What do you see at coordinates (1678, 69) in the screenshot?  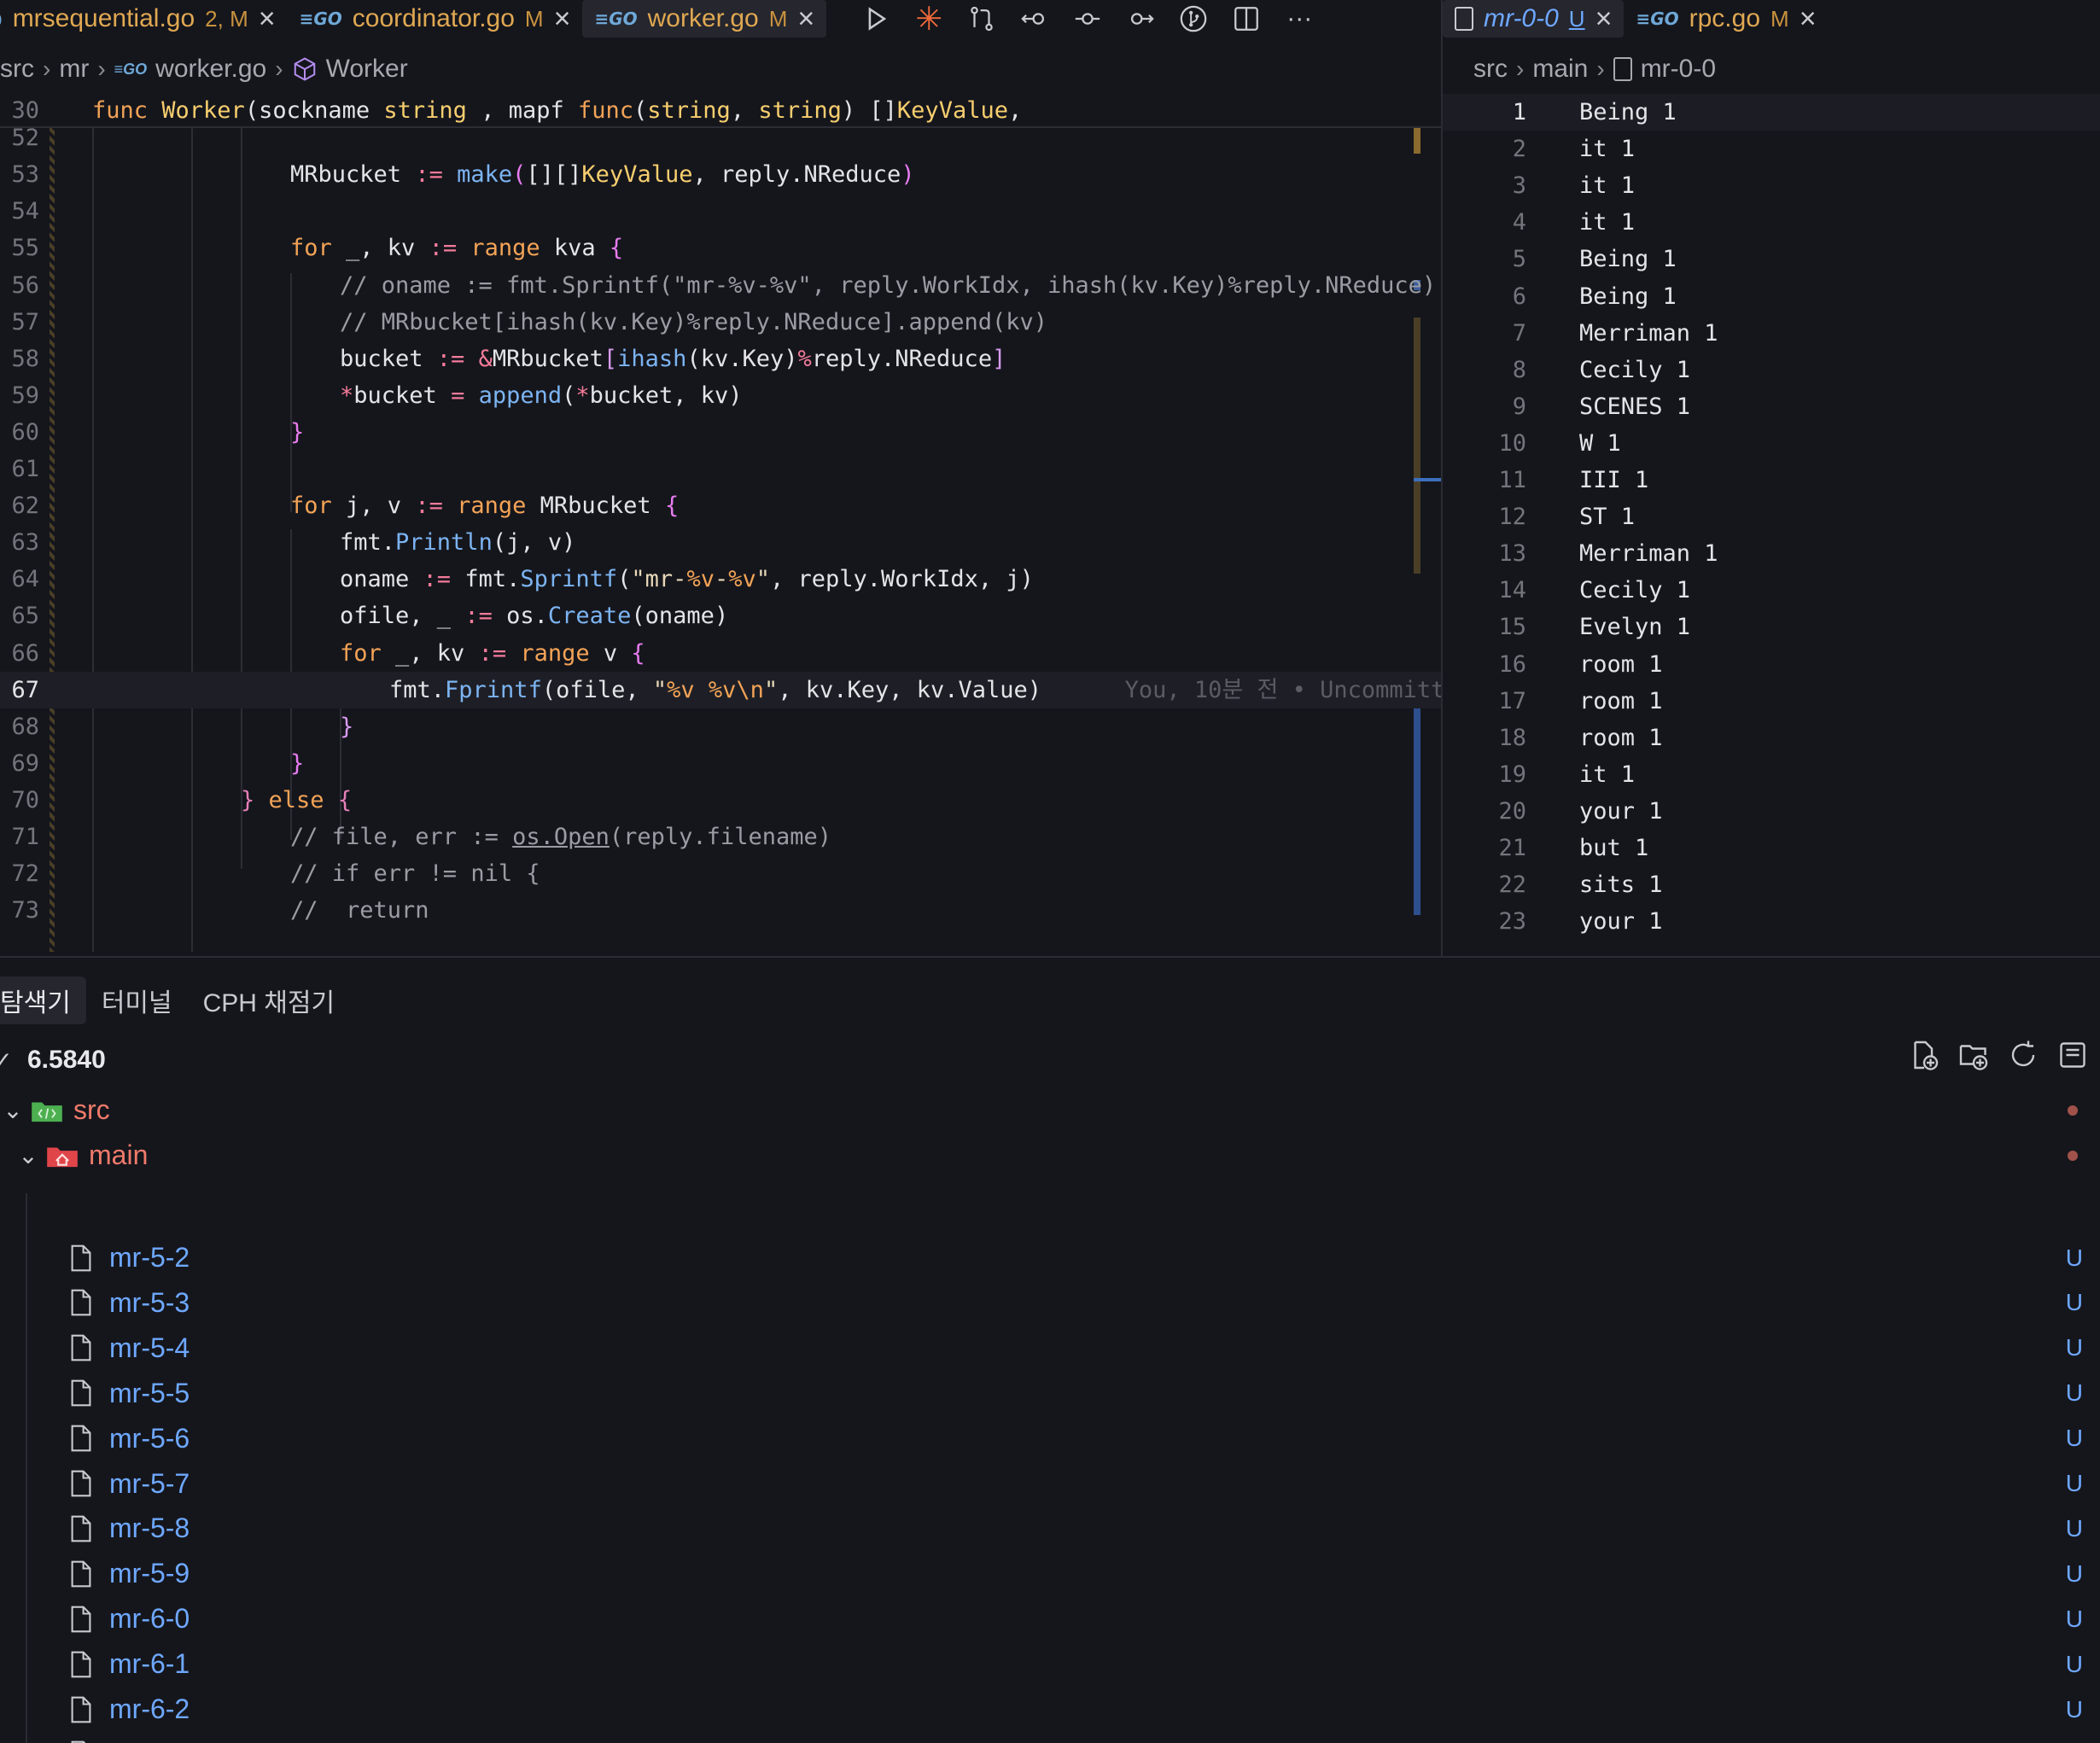 I see `breadcrumb-item: mr-0-0` at bounding box center [1678, 69].